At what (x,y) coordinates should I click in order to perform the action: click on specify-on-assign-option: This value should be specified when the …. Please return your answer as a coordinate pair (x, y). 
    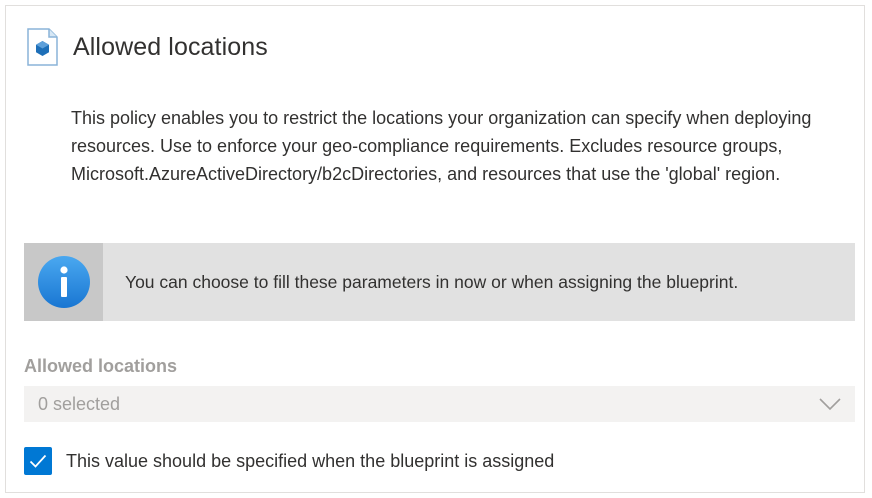
    Looking at the image, I should click on (289, 461).